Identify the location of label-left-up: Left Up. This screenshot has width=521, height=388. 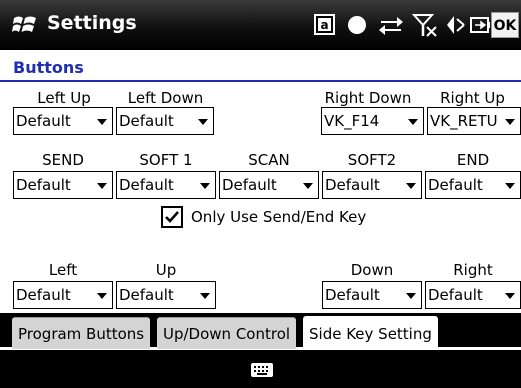
(64, 98).